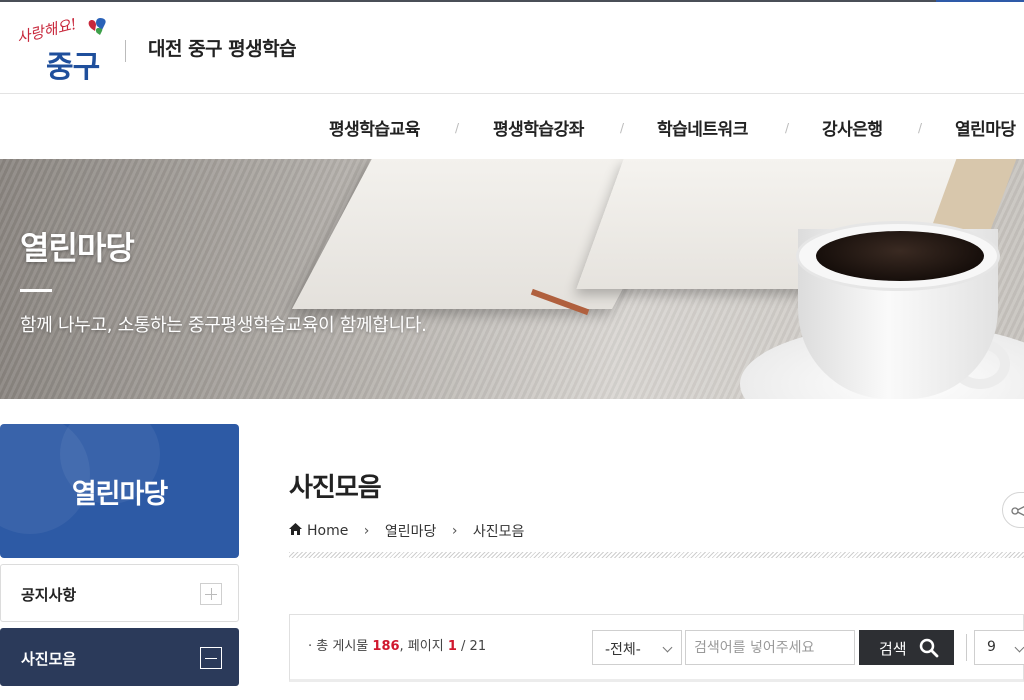 The width and height of the screenshot is (1024, 700). What do you see at coordinates (623, 650) in the screenshot?
I see `category-select-value: -전체-` at bounding box center [623, 650].